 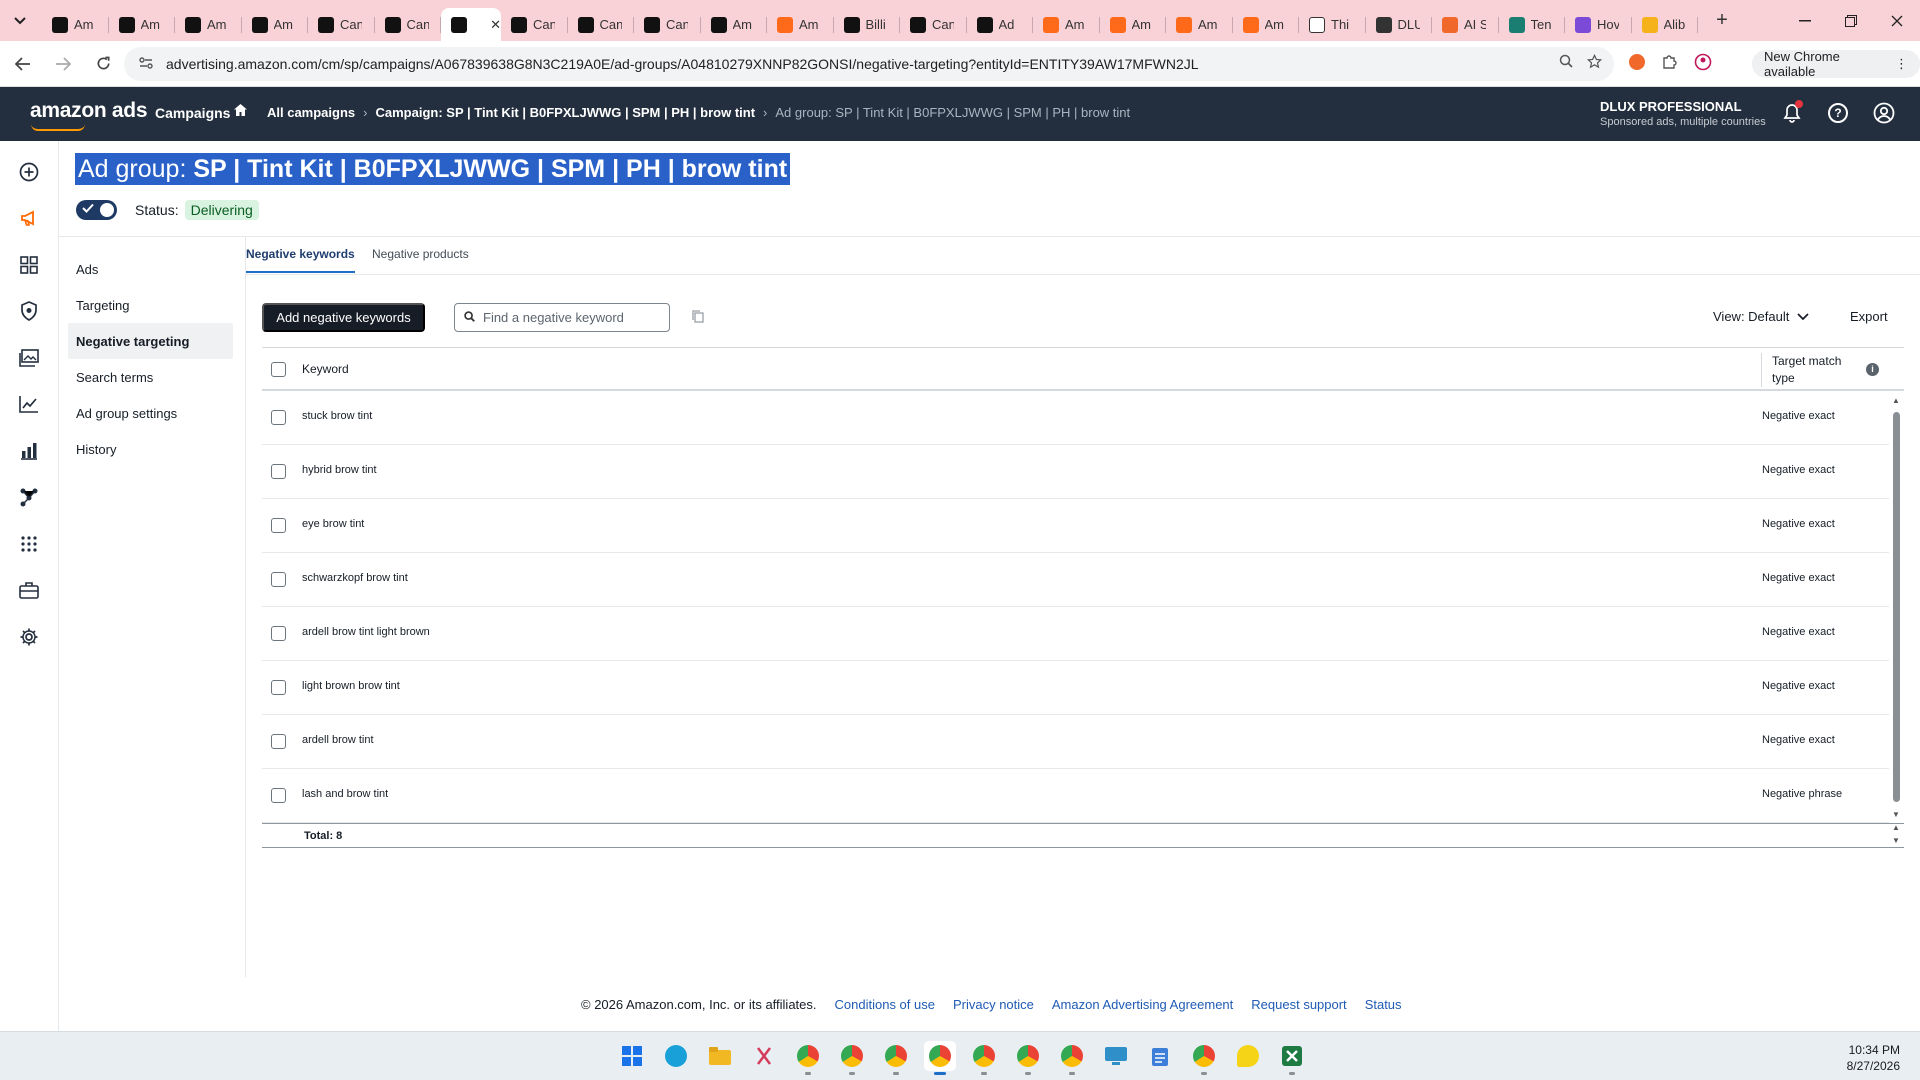 What do you see at coordinates (150, 341) in the screenshot?
I see `subnav-item-negative-targeting: Negative targeting` at bounding box center [150, 341].